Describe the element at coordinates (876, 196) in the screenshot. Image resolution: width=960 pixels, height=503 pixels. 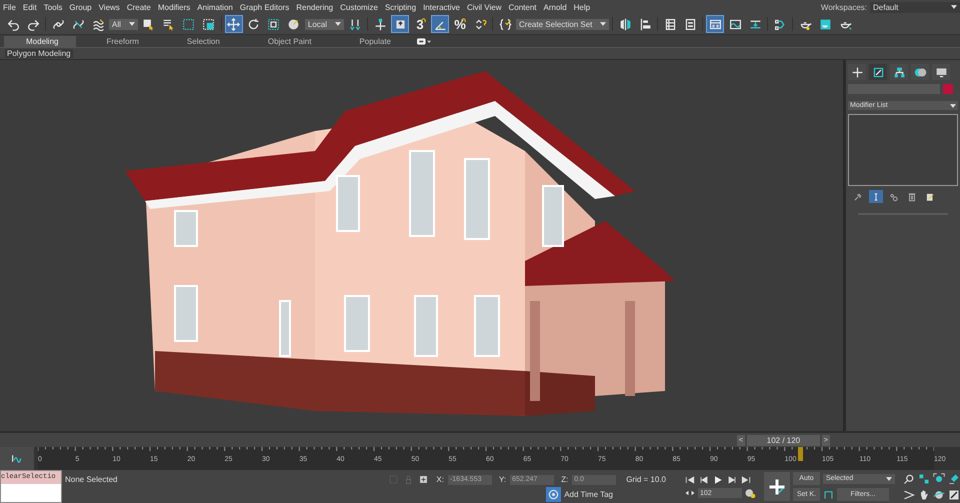
I see `stack-tool-button` at that location.